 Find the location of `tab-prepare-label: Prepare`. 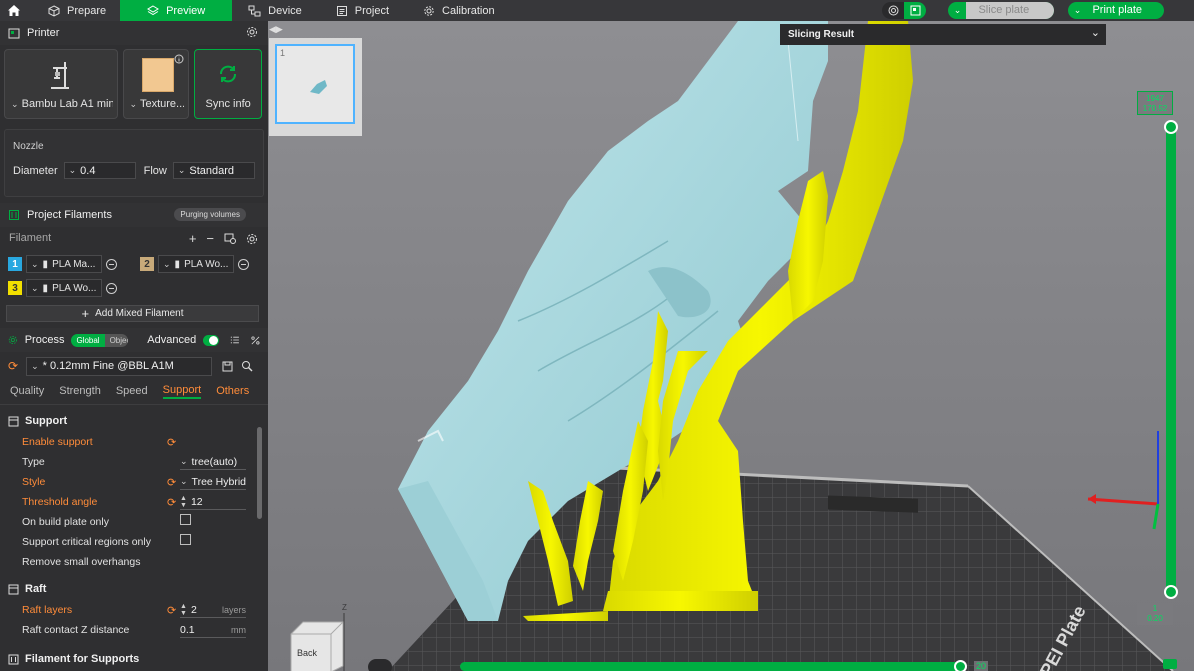

tab-prepare-label: Prepare is located at coordinates (87, 10).